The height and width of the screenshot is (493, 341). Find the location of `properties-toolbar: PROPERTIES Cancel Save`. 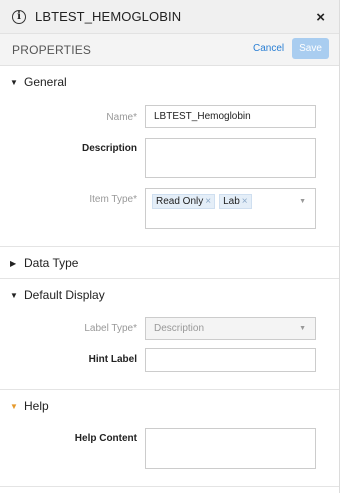

properties-toolbar: PROPERTIES Cancel Save is located at coordinates (169, 50).